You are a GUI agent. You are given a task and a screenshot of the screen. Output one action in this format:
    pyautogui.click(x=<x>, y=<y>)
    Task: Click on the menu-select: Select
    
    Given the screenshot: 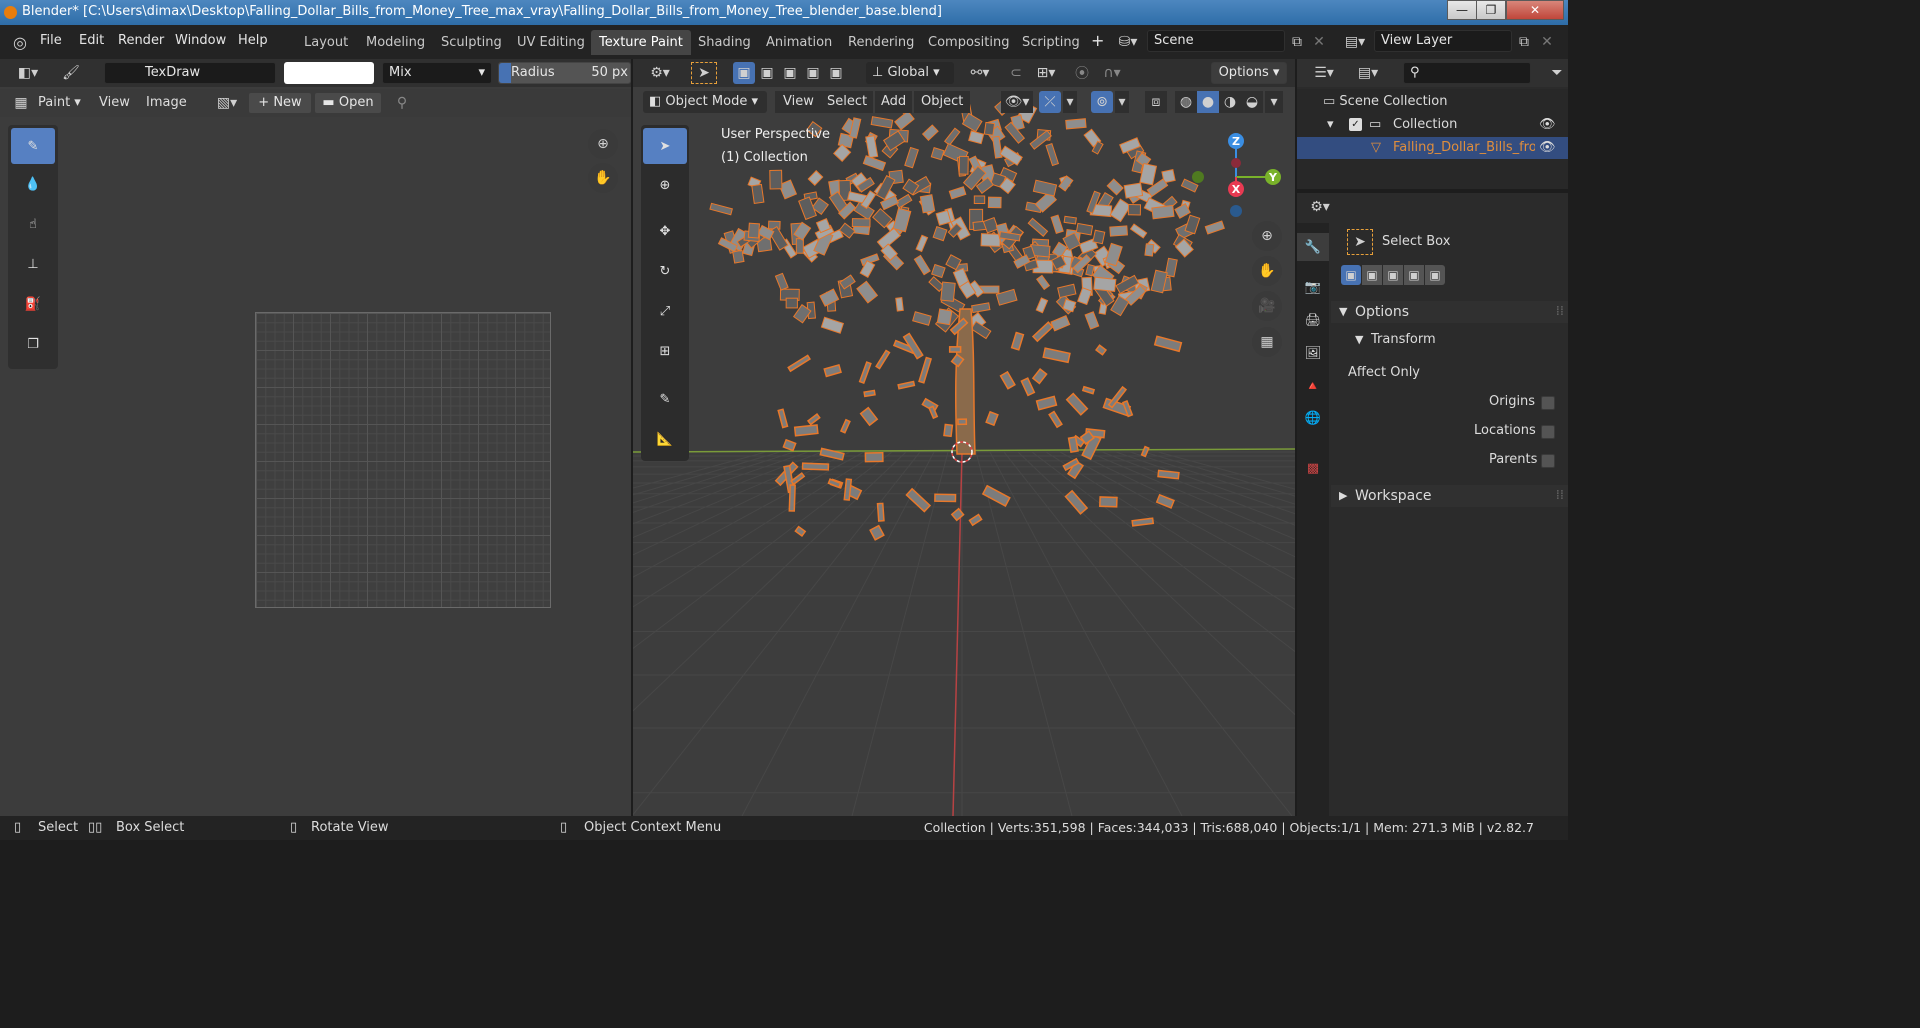 What is the action you would take?
    pyautogui.click(x=847, y=102)
    